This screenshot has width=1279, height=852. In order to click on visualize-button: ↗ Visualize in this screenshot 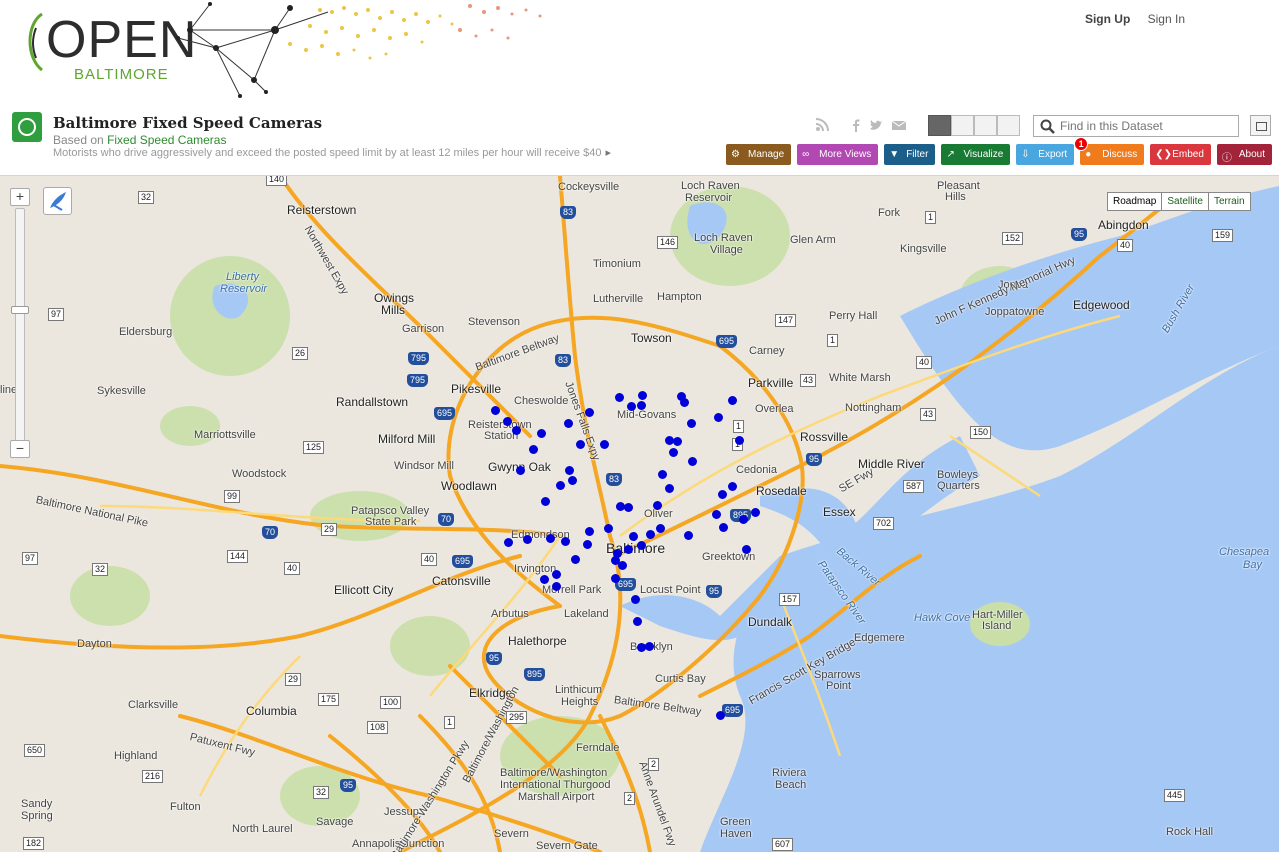, I will do `click(976, 154)`.